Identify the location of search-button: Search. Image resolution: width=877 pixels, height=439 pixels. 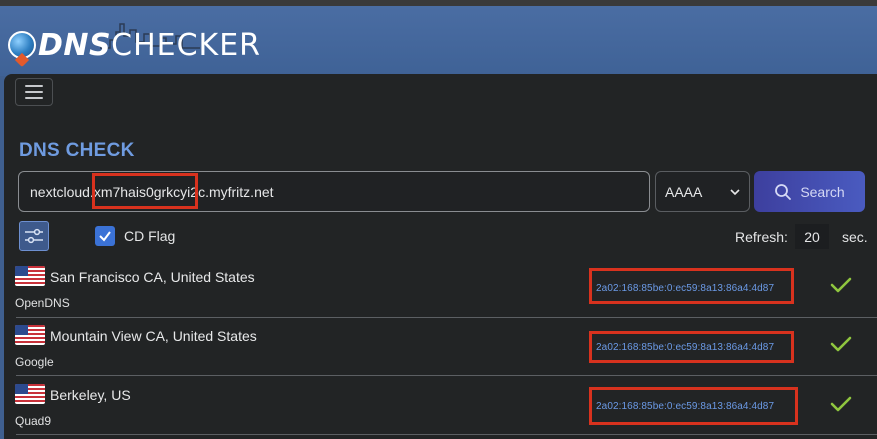
(809, 191).